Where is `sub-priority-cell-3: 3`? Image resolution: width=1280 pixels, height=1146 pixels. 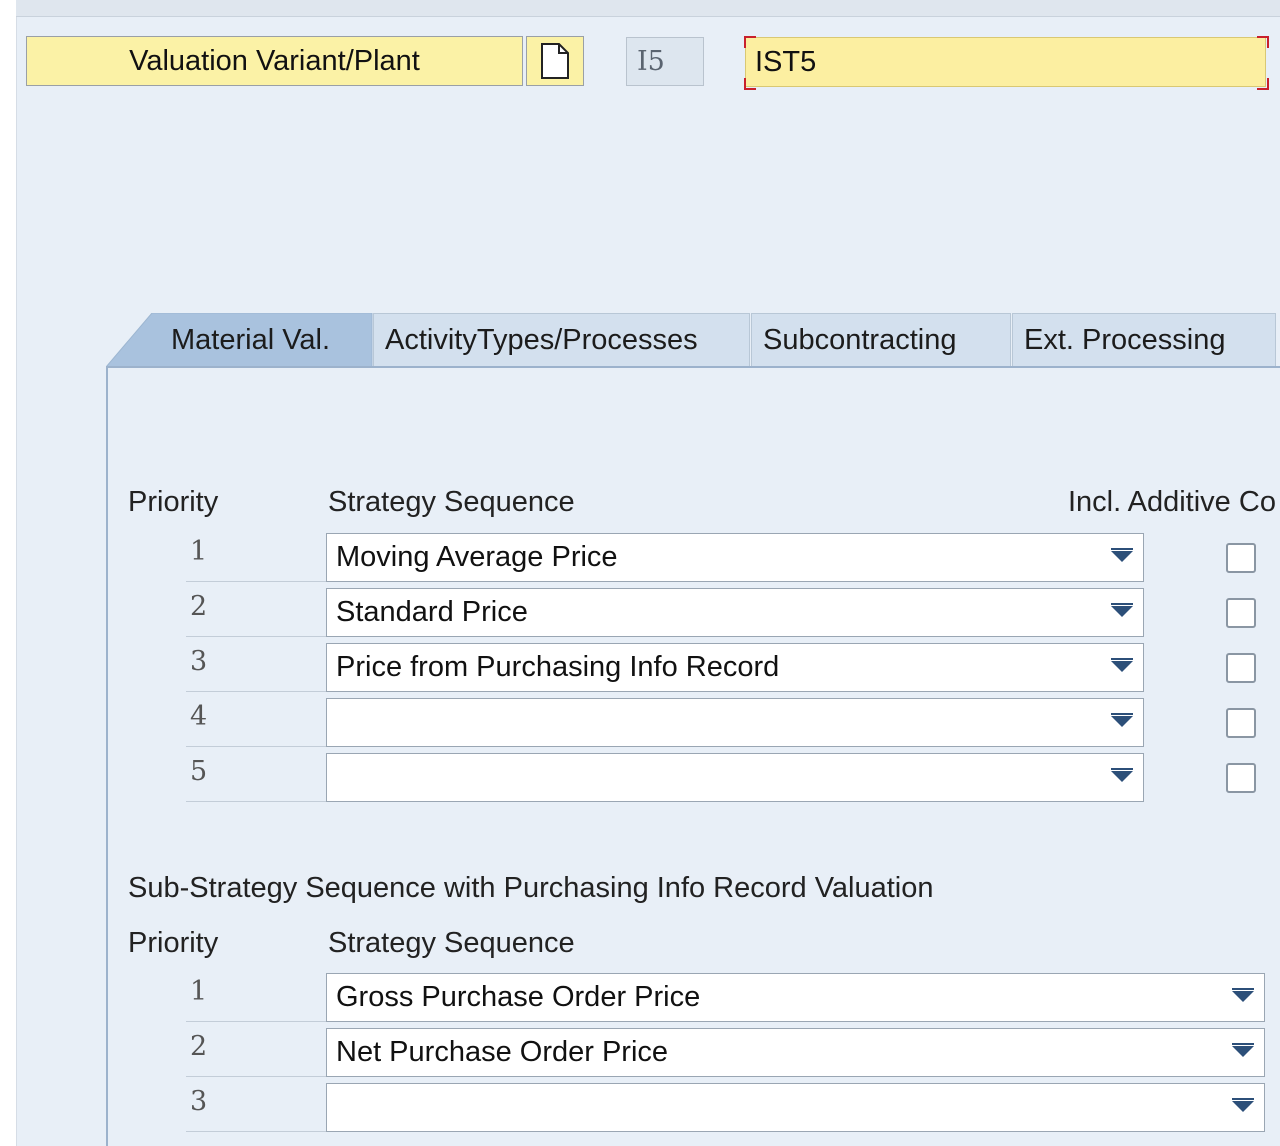 sub-priority-cell-3: 3 is located at coordinates (256, 1105).